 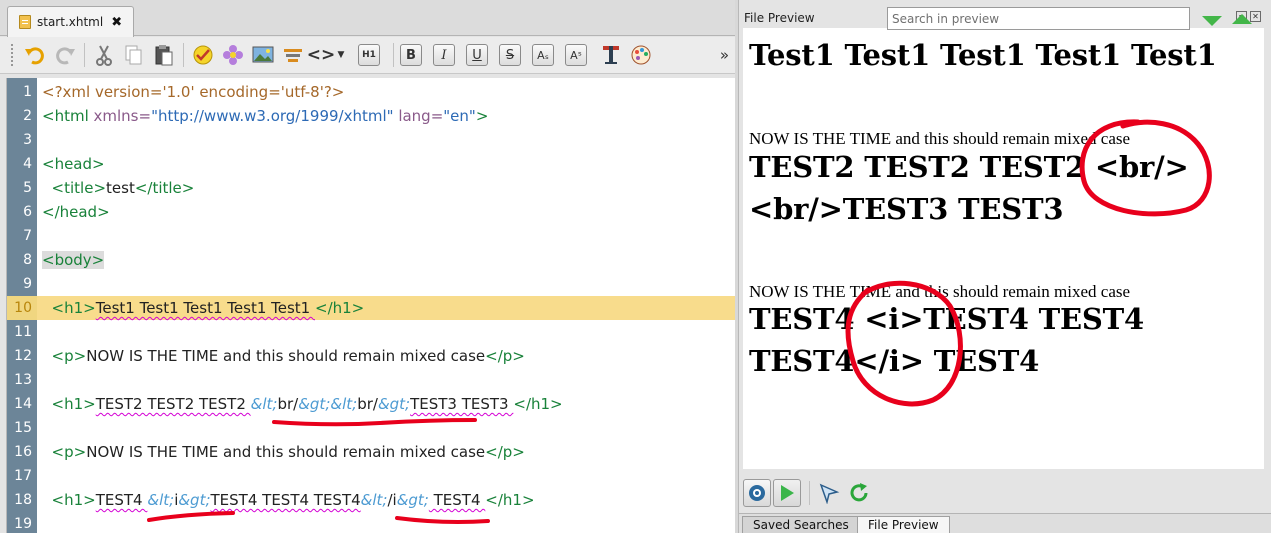 What do you see at coordinates (371, 140) in the screenshot?
I see `code-line: 3` at bounding box center [371, 140].